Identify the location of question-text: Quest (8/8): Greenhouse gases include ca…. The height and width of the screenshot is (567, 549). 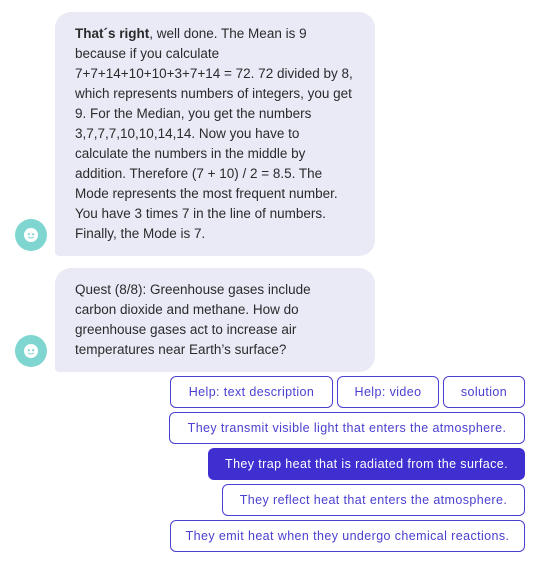
(193, 319).